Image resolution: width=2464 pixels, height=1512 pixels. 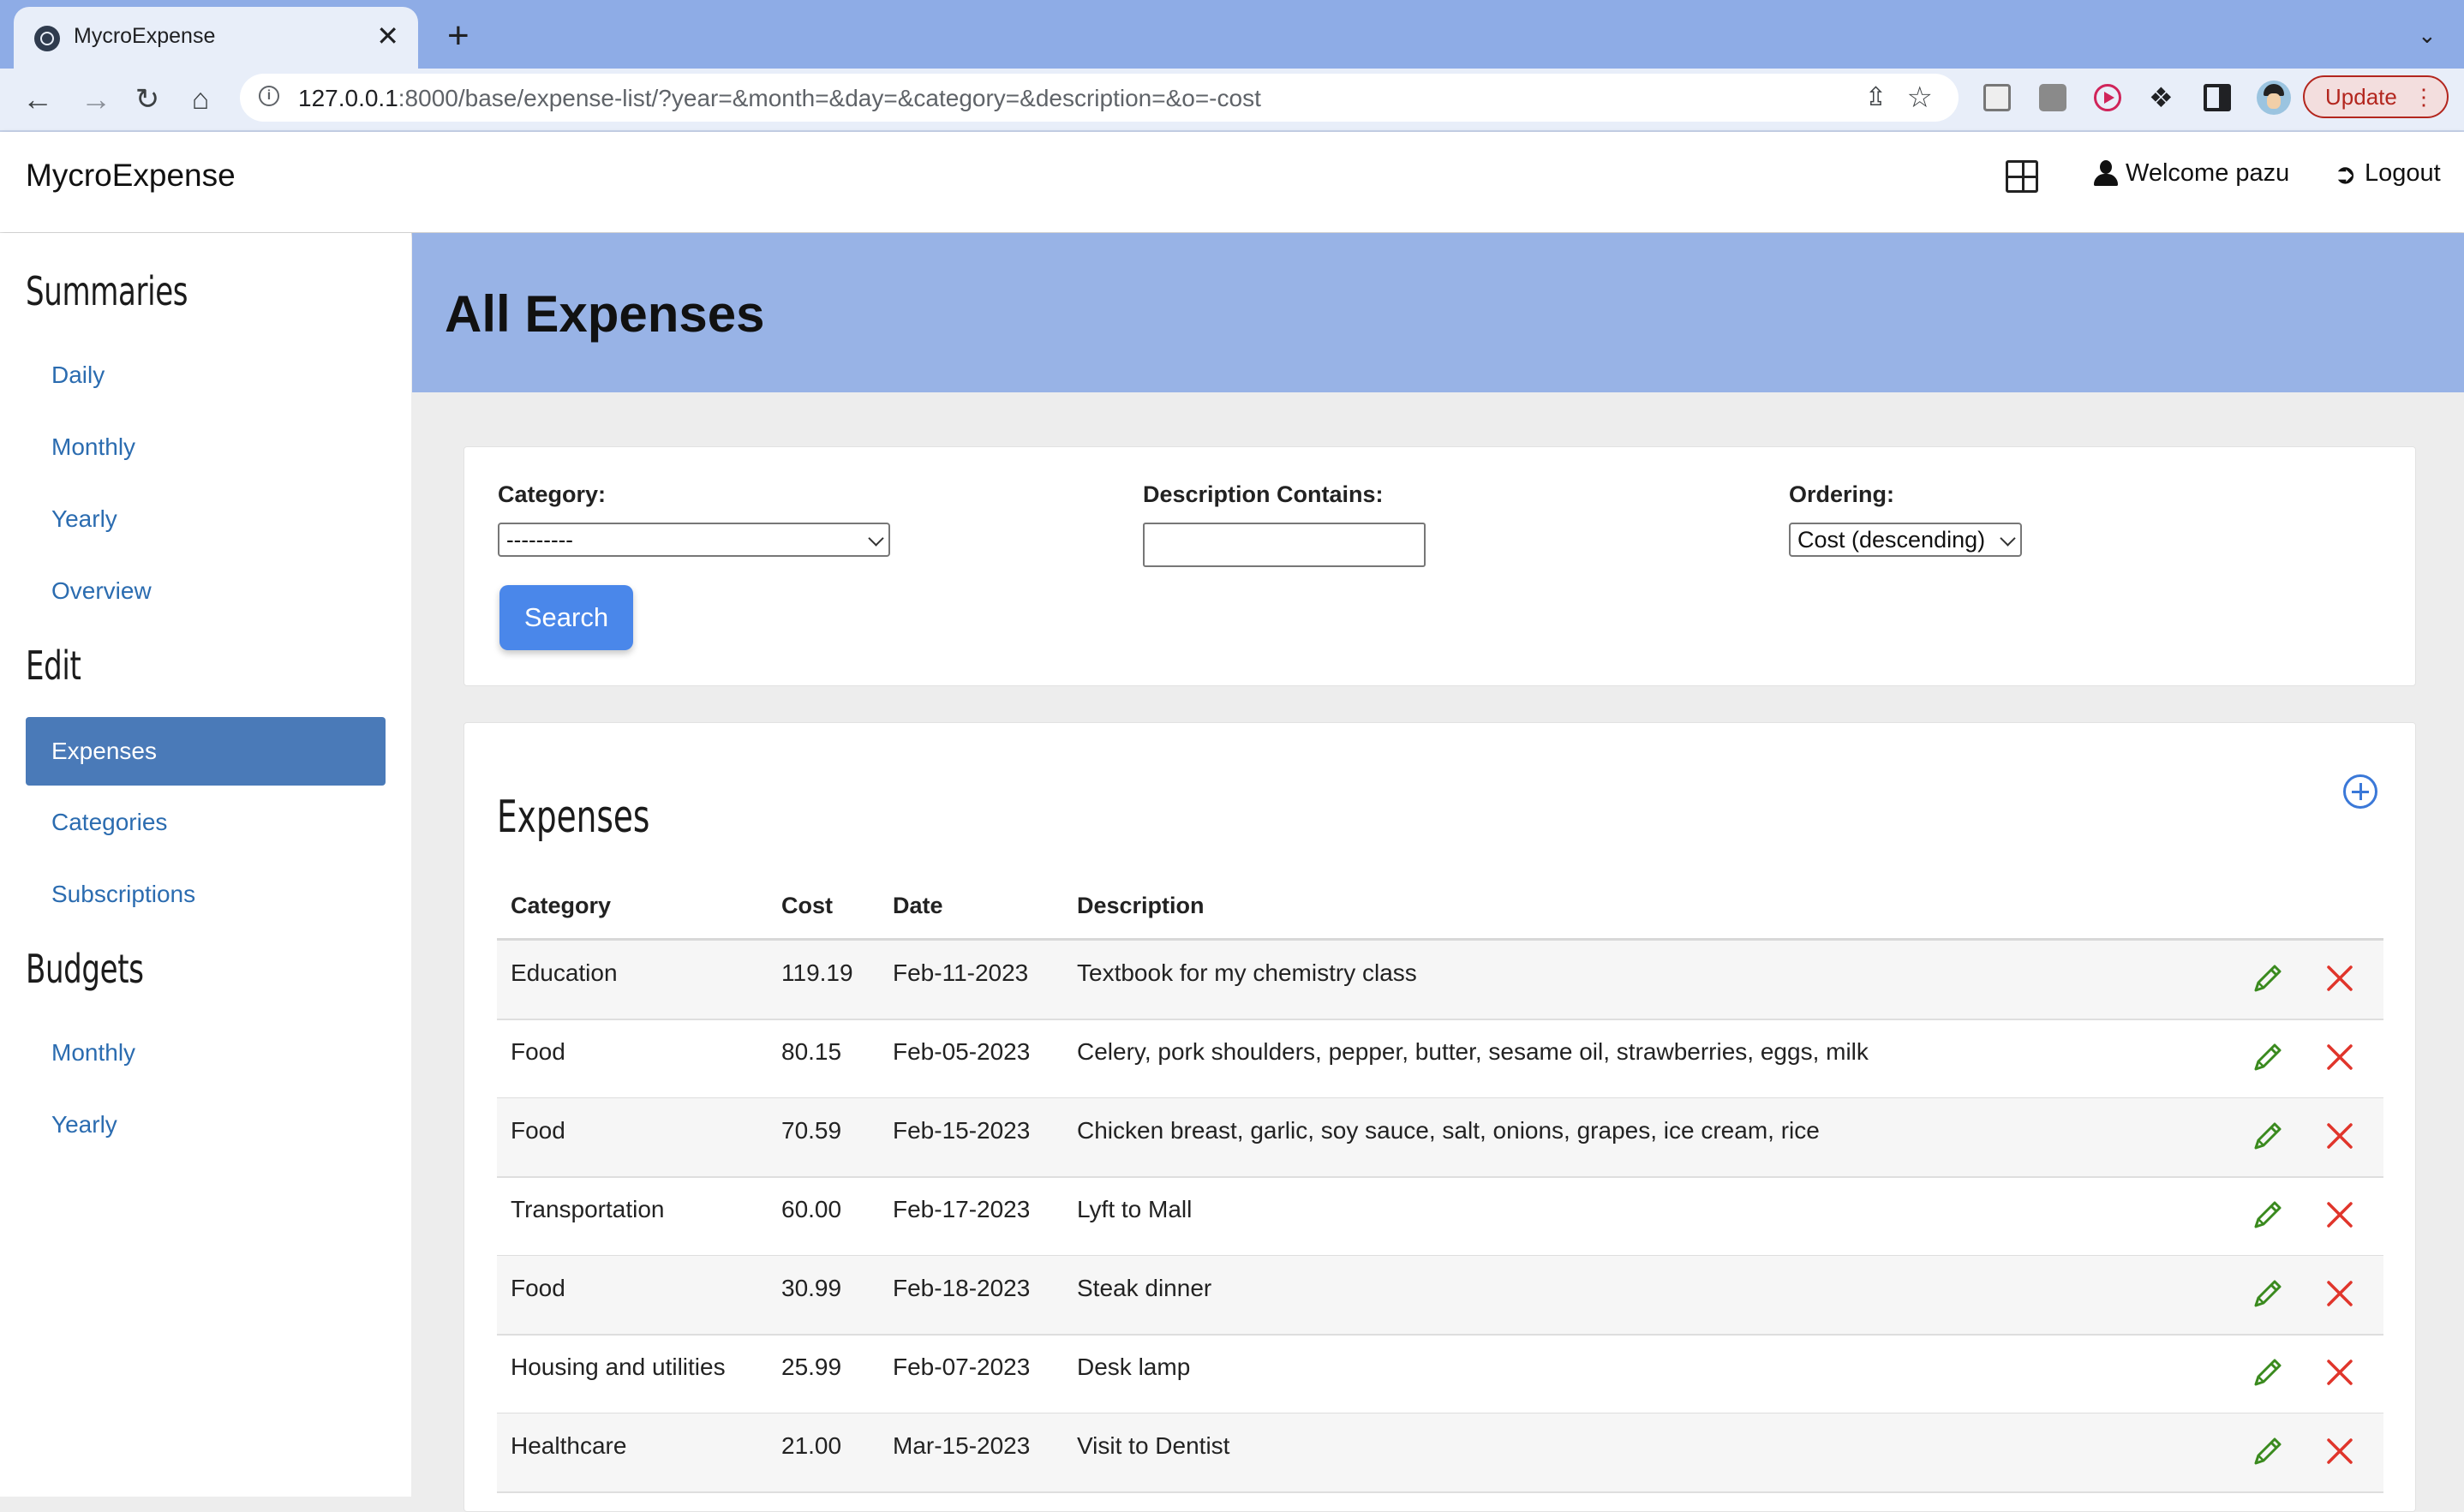 I want to click on record-extension-icon, so click(x=2107, y=97).